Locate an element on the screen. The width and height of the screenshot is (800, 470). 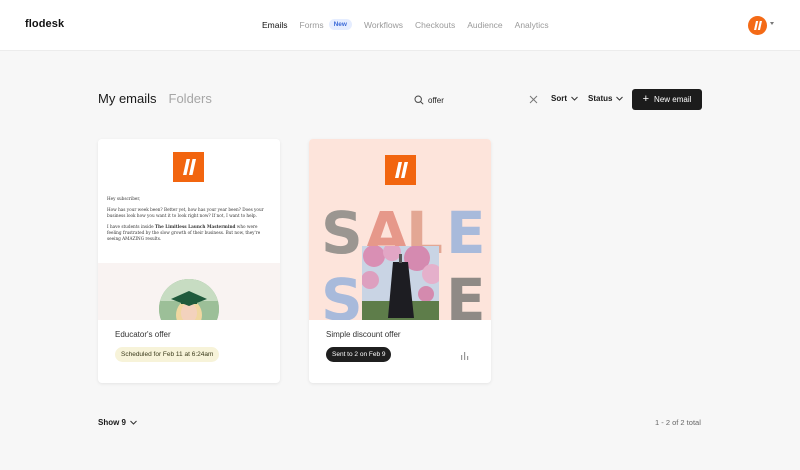
tab-folders: Folders is located at coordinates (190, 98).